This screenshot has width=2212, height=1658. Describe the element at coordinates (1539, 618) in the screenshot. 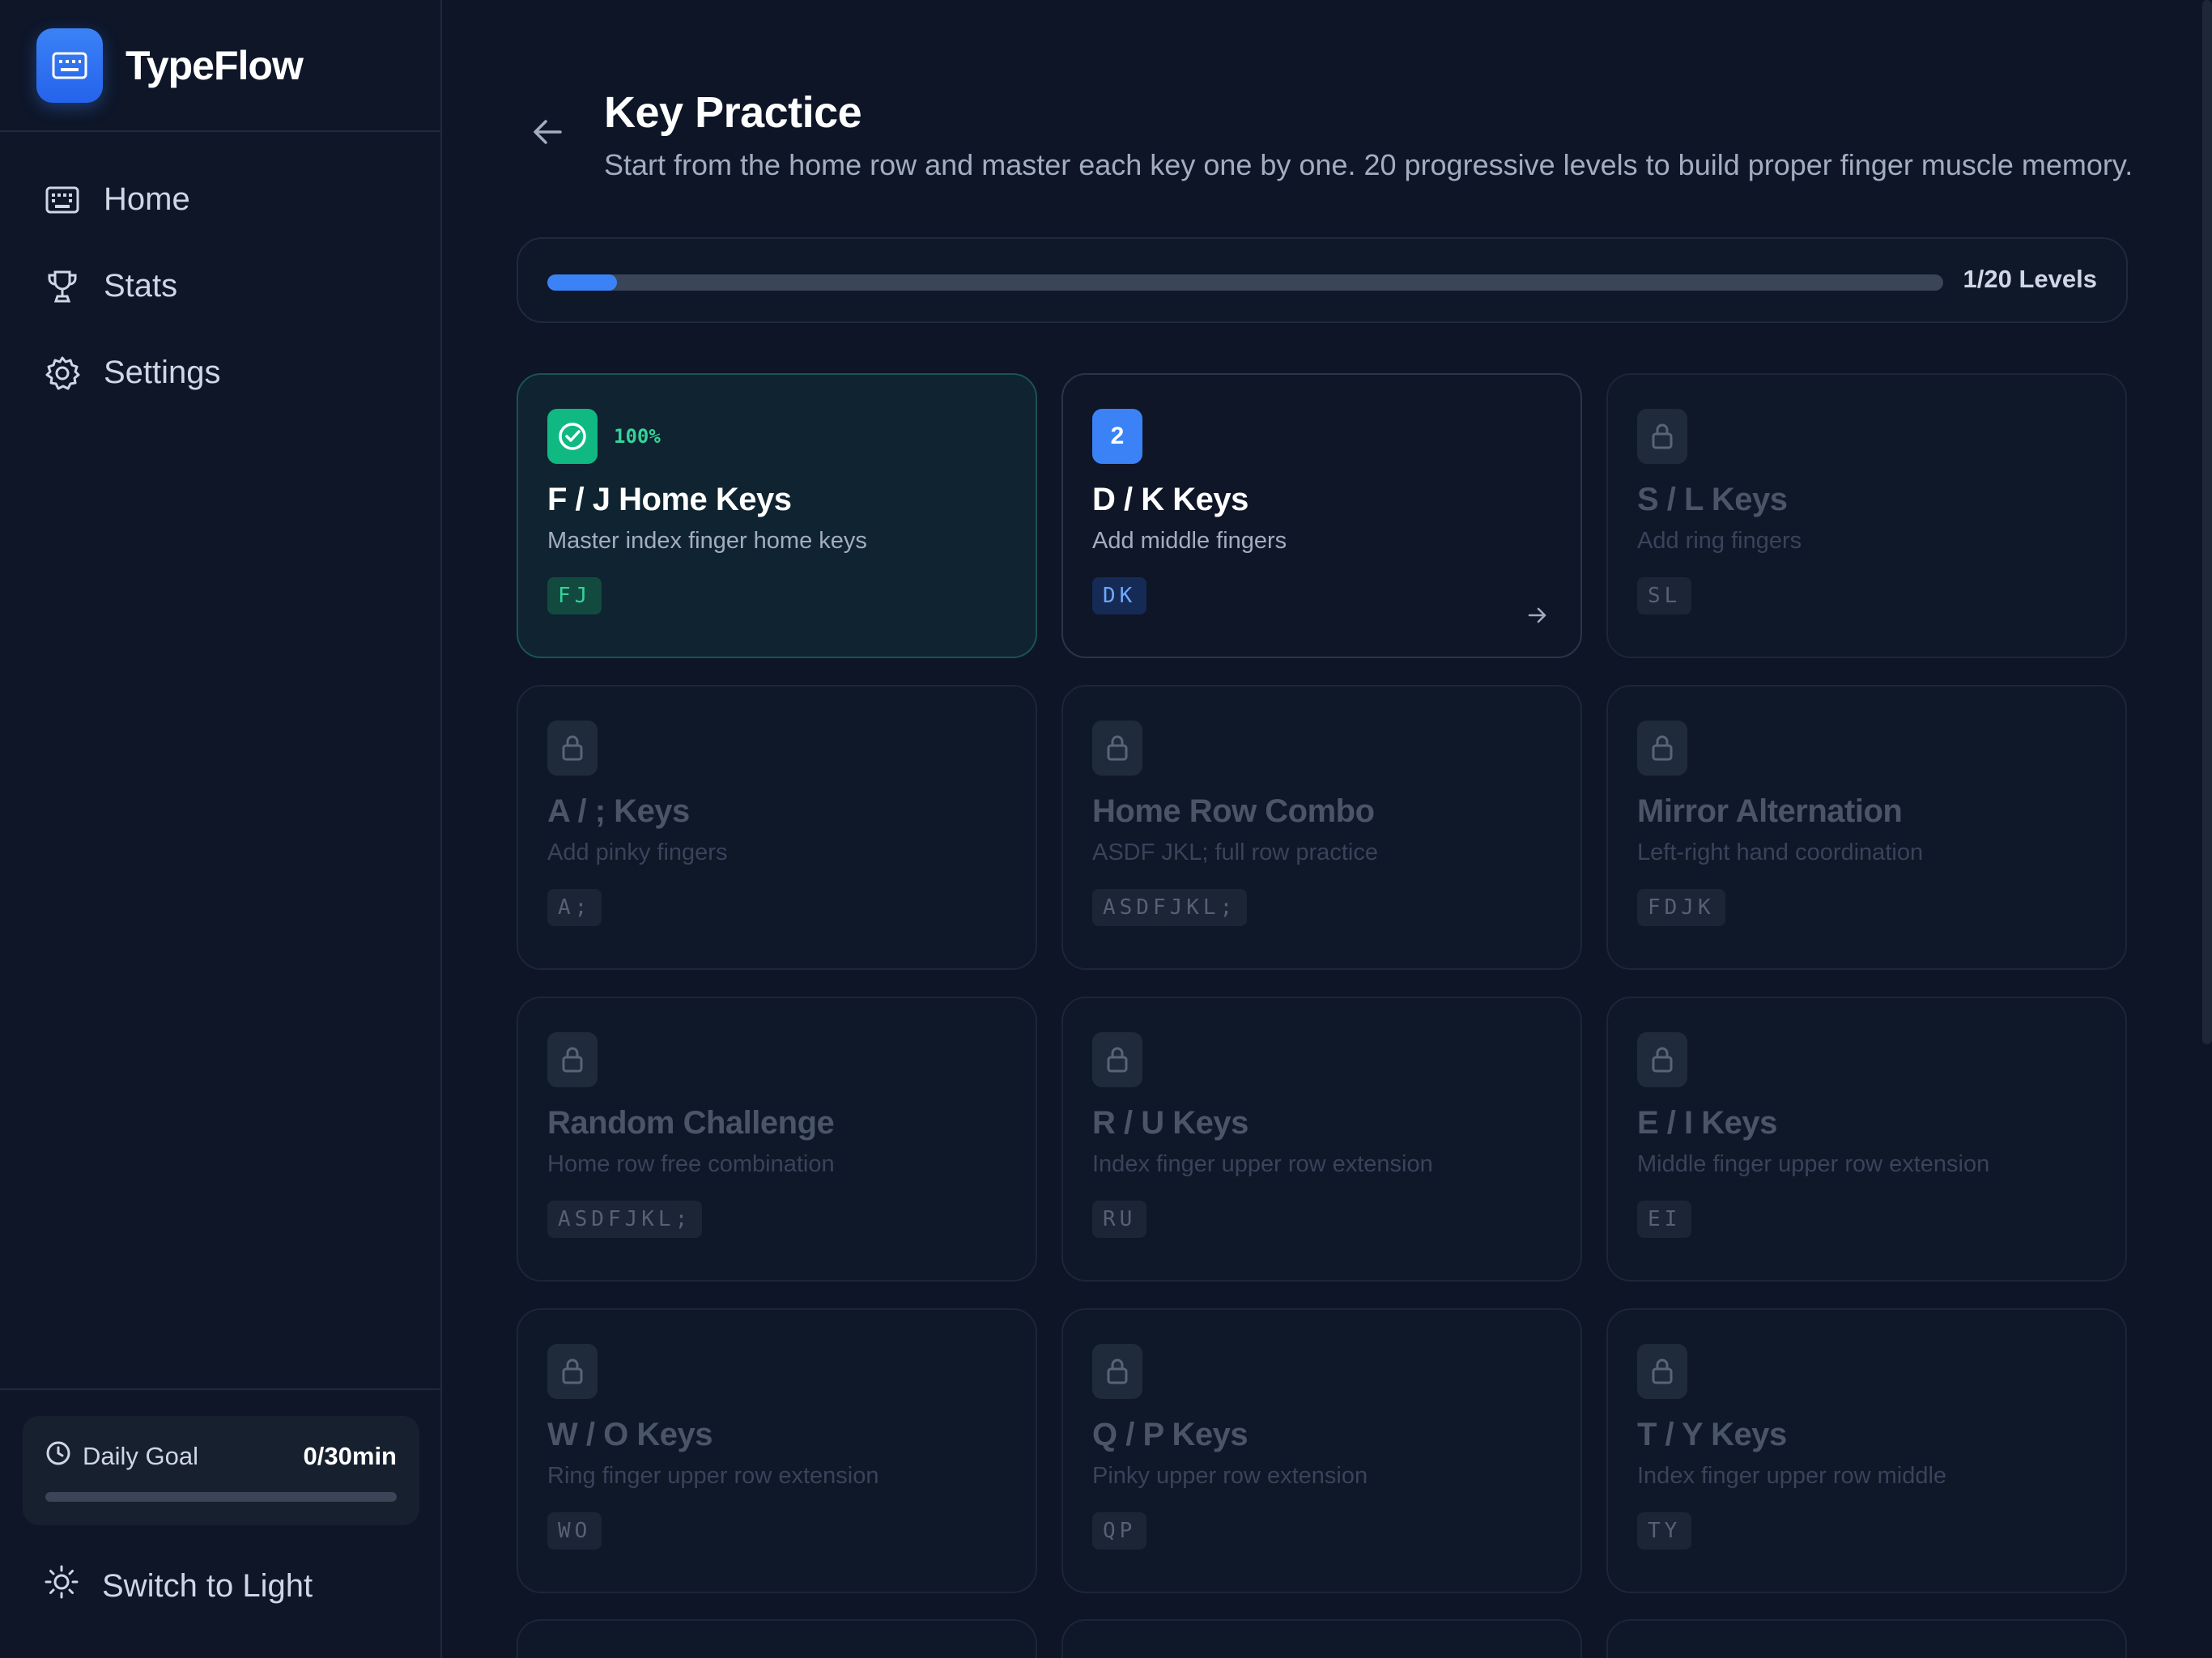

I see `arrow-right-icon` at that location.